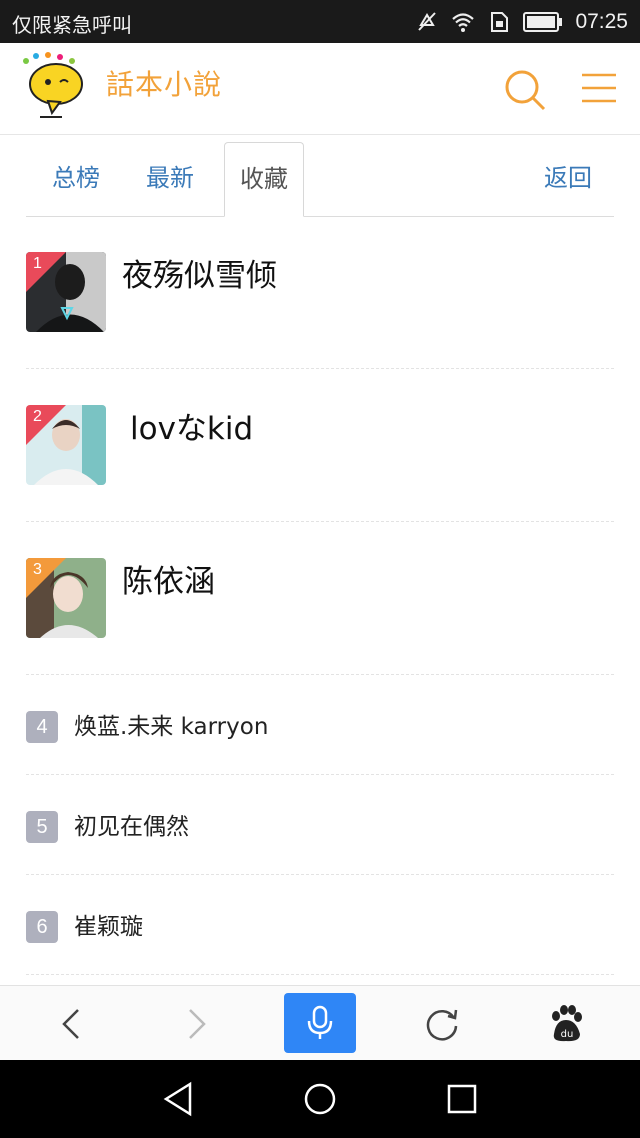  What do you see at coordinates (53, 85) in the screenshot?
I see `logo-mascot-icon` at bounding box center [53, 85].